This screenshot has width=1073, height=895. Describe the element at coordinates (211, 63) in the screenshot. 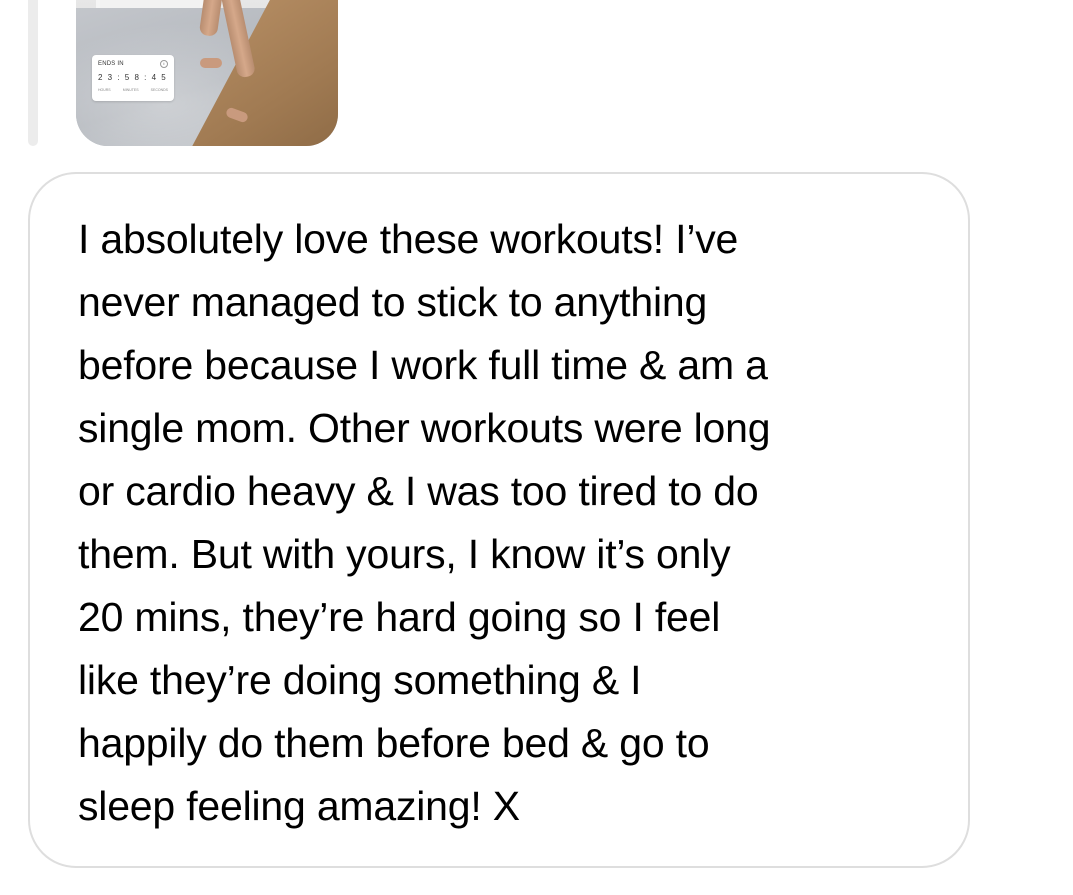

I see `foot-shape` at that location.